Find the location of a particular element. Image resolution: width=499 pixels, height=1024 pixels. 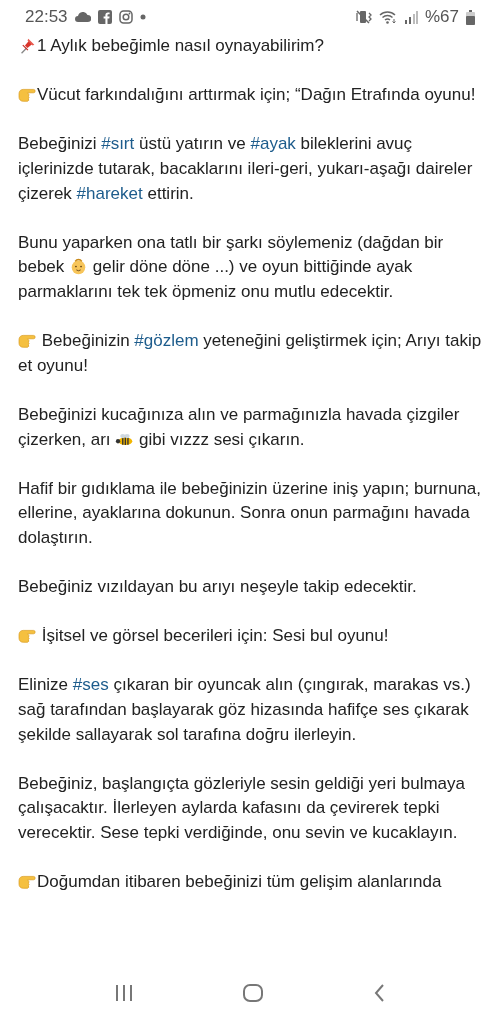

clock-time: 22:53 is located at coordinates (46, 17).